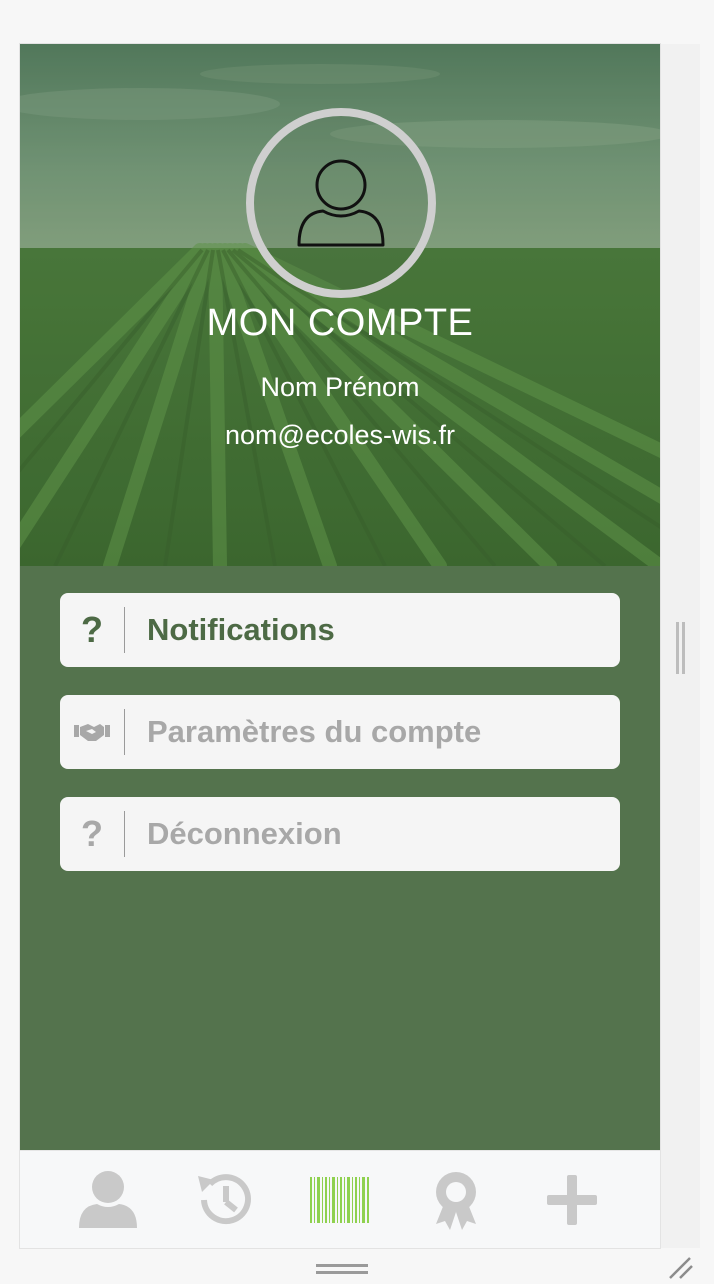 This screenshot has height=1284, width=714. I want to click on handshake-icon, so click(92, 732).